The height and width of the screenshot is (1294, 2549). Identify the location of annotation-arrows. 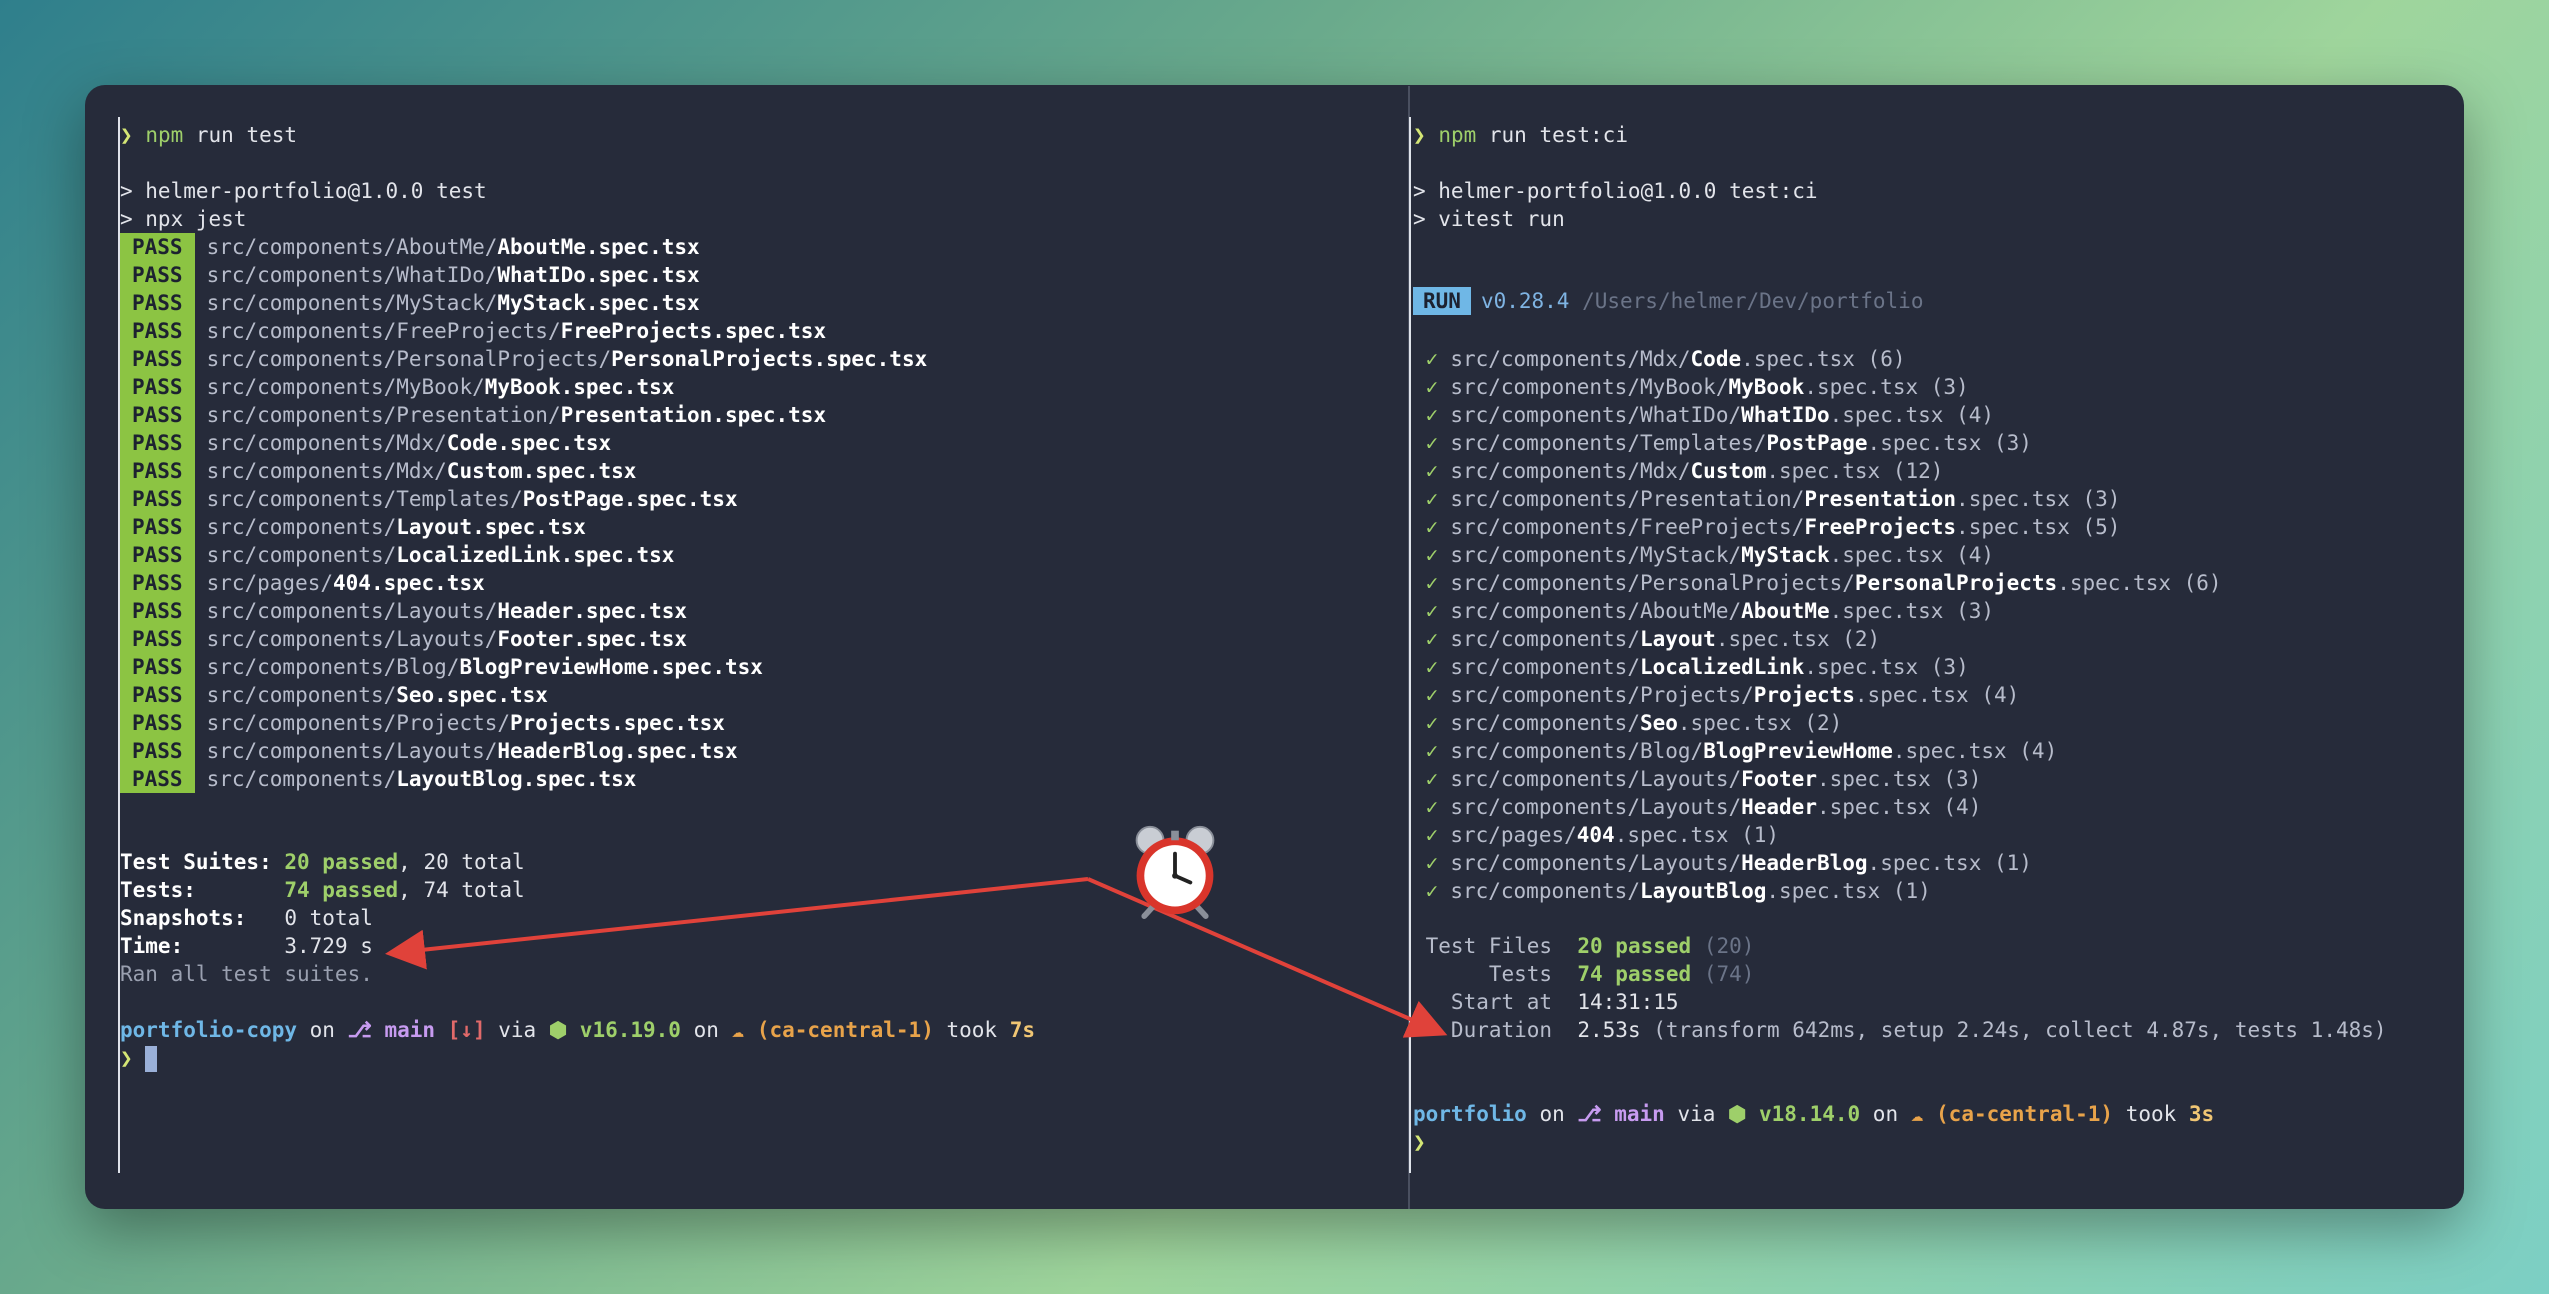
(916, 957).